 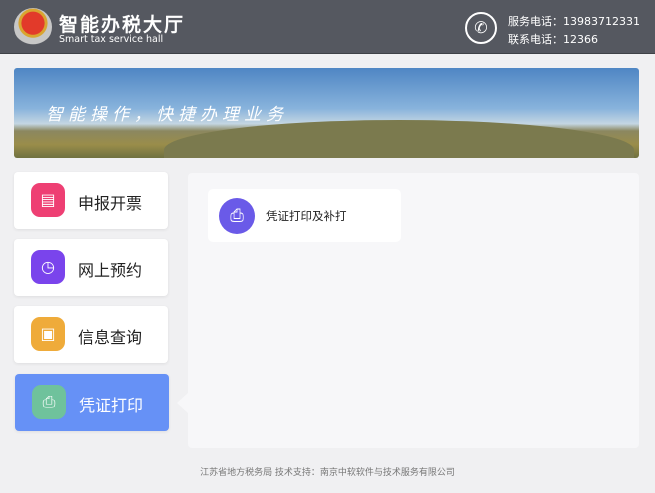 I want to click on nav-label: 凭证打印, so click(x=111, y=405).